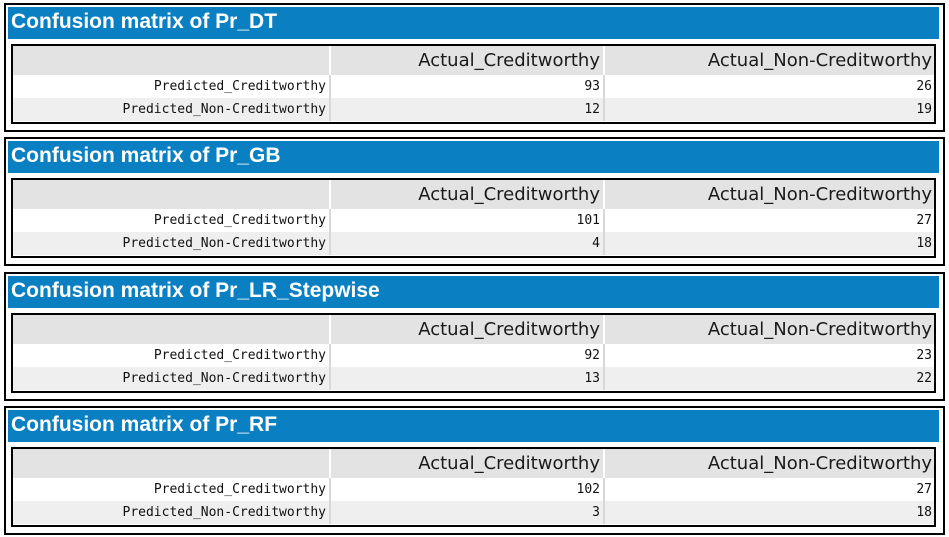 Image resolution: width=949 pixels, height=537 pixels. Describe the element at coordinates (466, 512) in the screenshot. I see `cell-value: 3` at that location.